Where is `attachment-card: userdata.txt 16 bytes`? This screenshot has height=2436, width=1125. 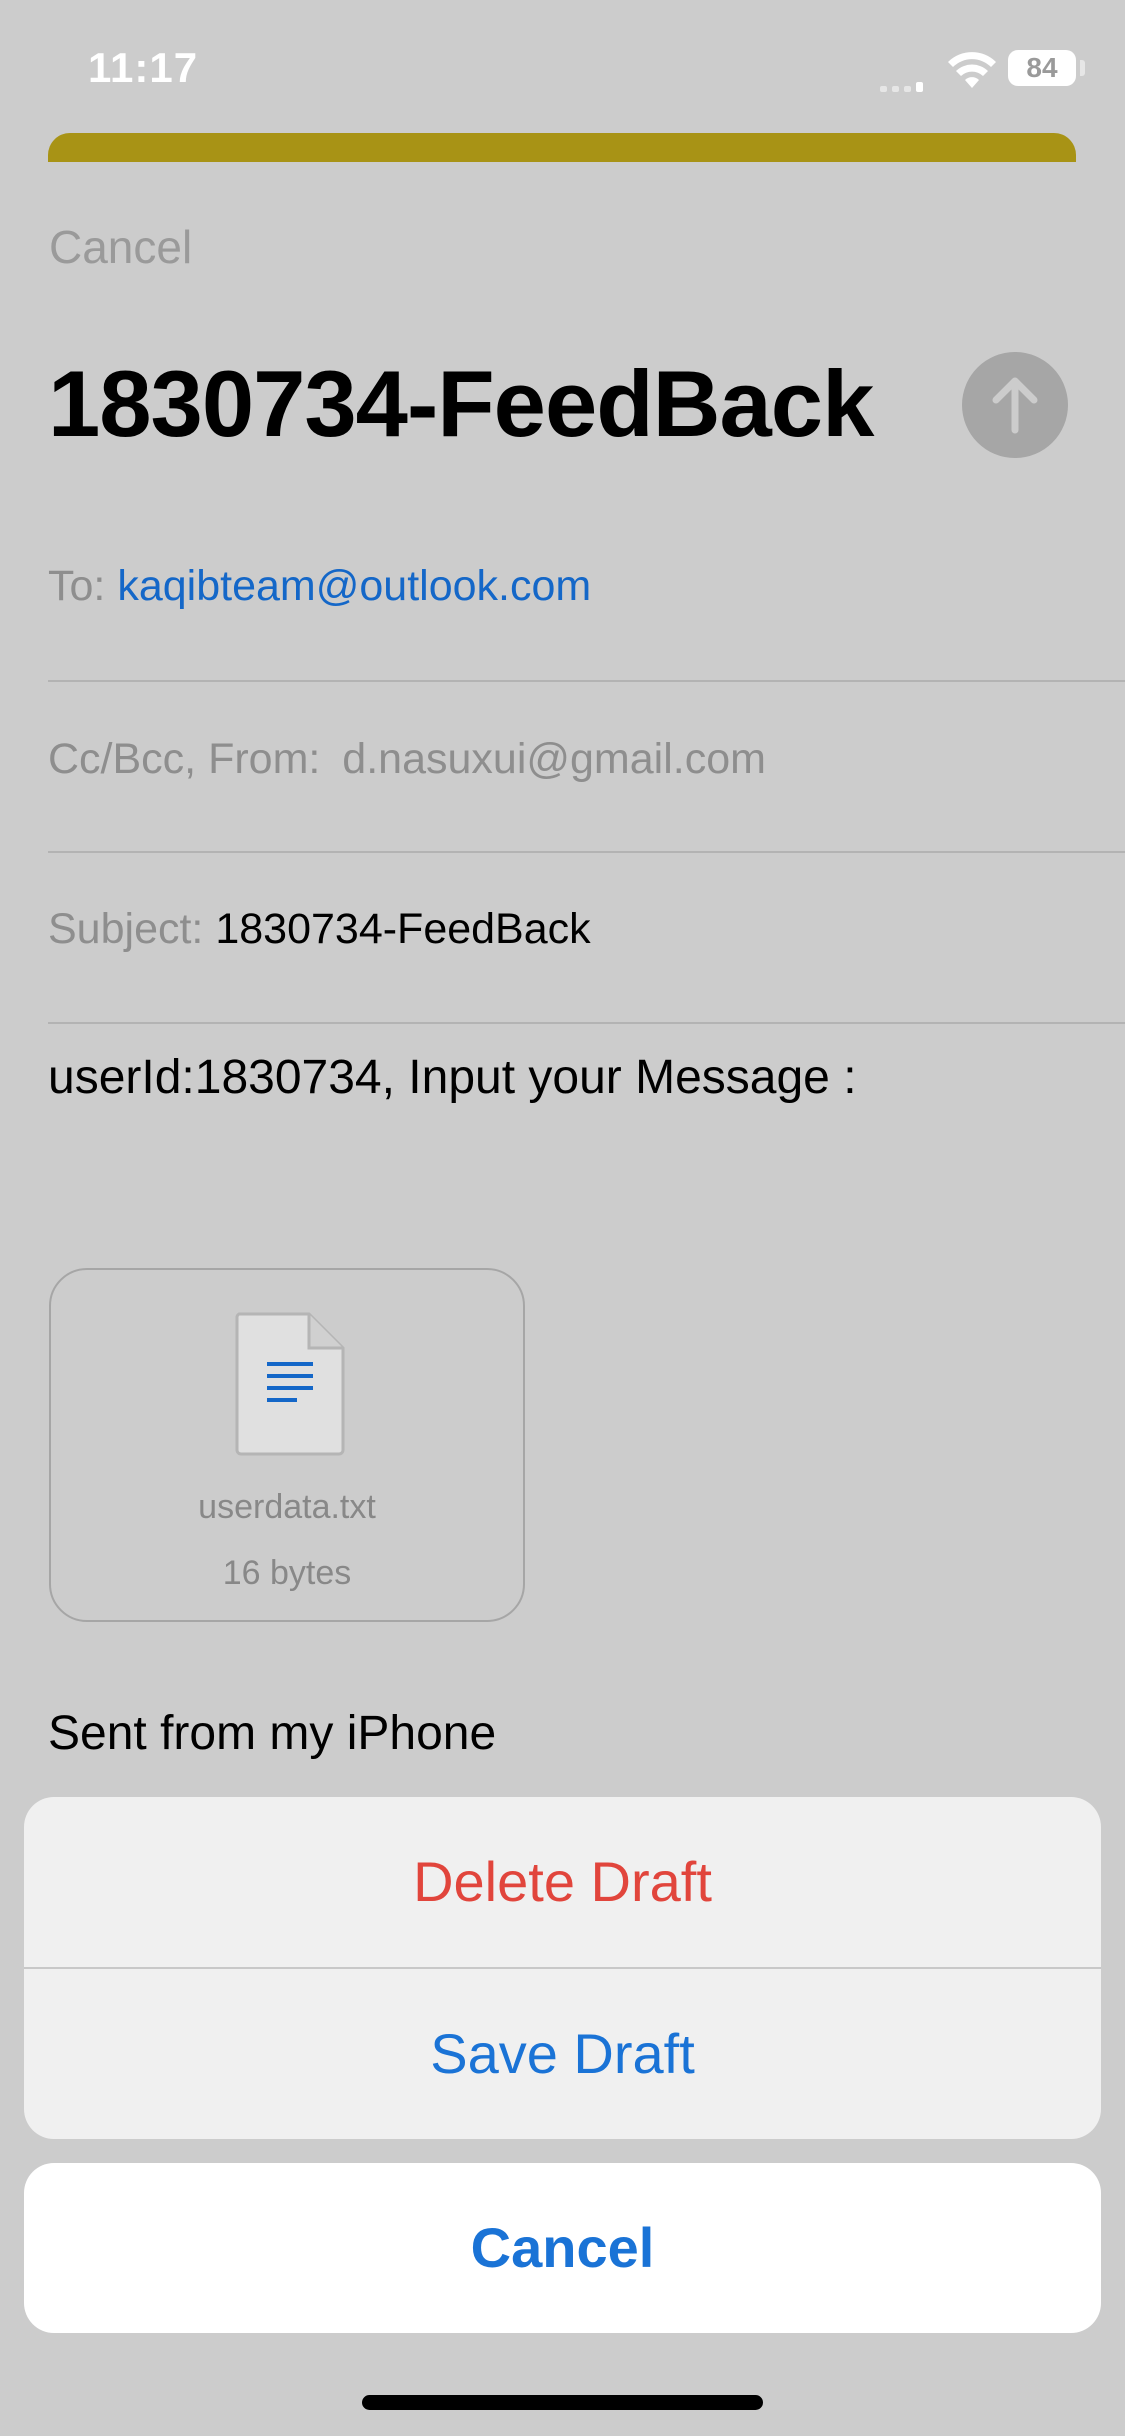
attachment-card: userdata.txt 16 bytes is located at coordinates (287, 1445).